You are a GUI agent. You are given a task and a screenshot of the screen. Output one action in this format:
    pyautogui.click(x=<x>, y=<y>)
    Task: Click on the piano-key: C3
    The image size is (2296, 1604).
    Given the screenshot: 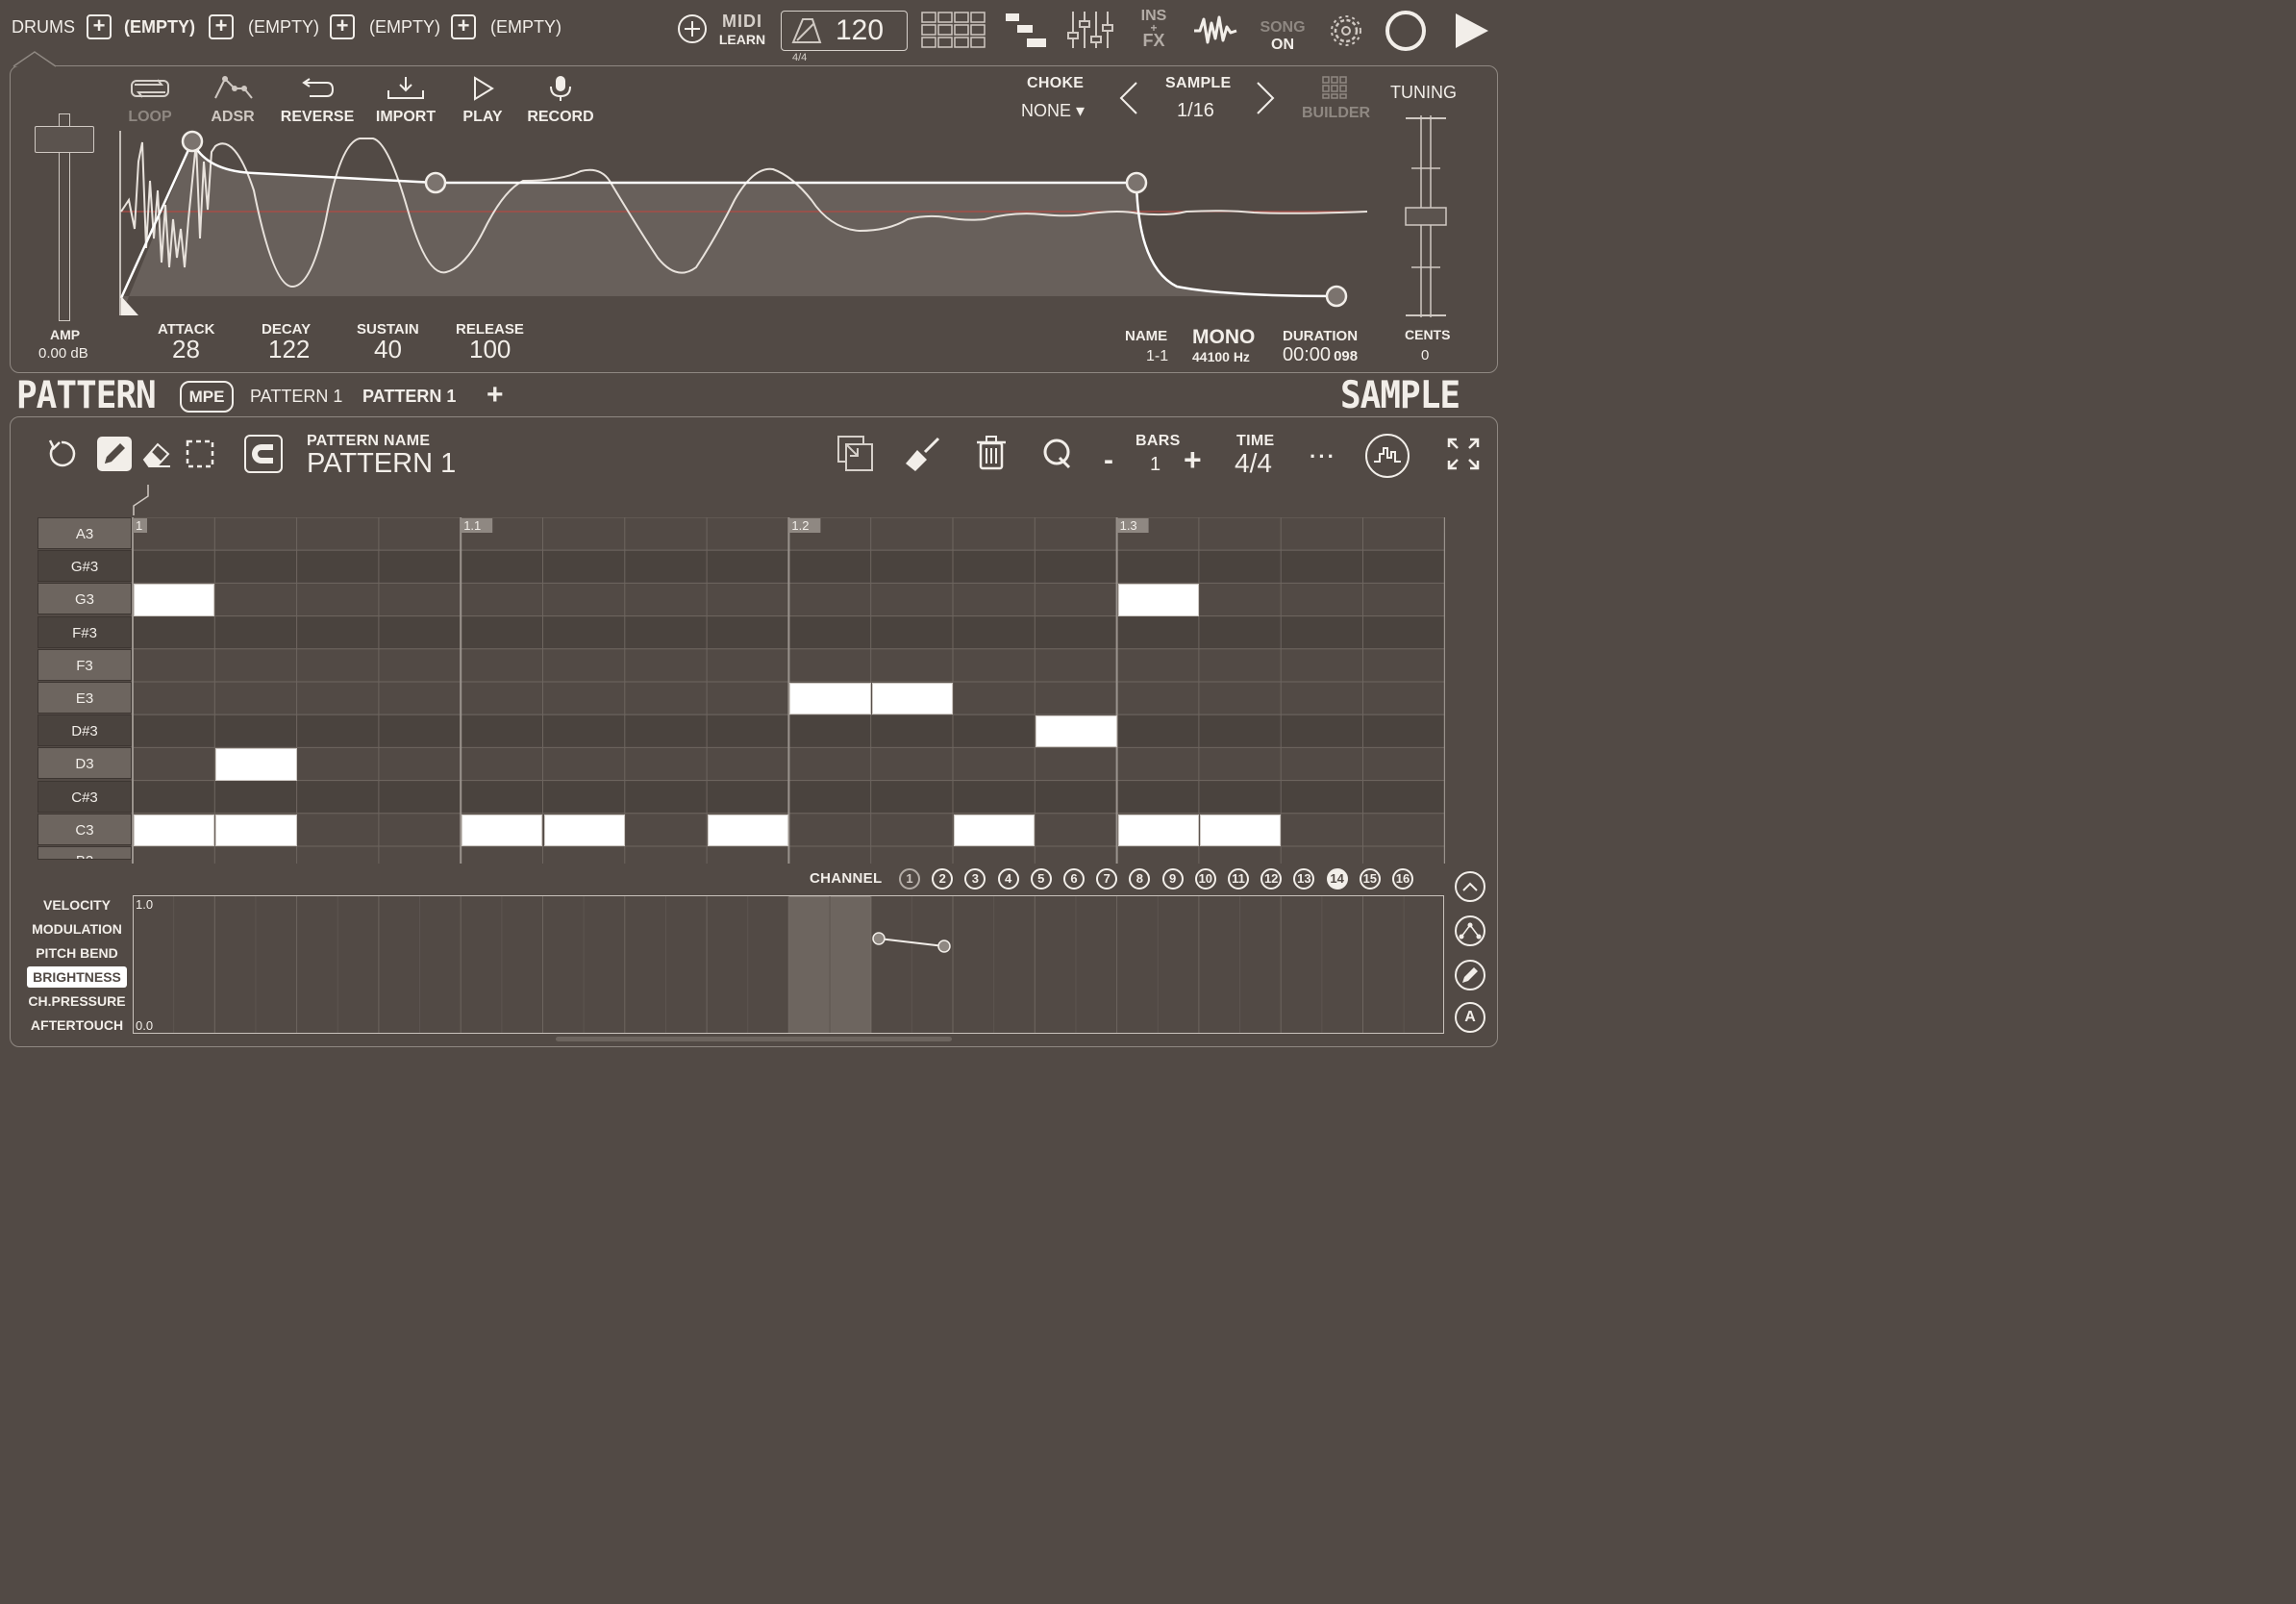 What is the action you would take?
    pyautogui.click(x=84, y=829)
    